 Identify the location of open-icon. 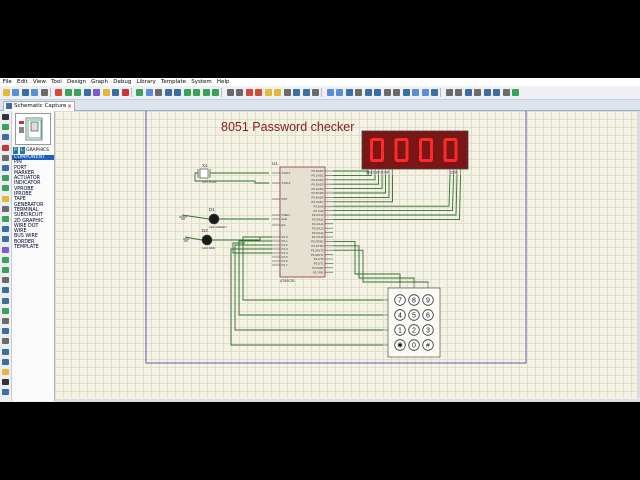
(15, 92).